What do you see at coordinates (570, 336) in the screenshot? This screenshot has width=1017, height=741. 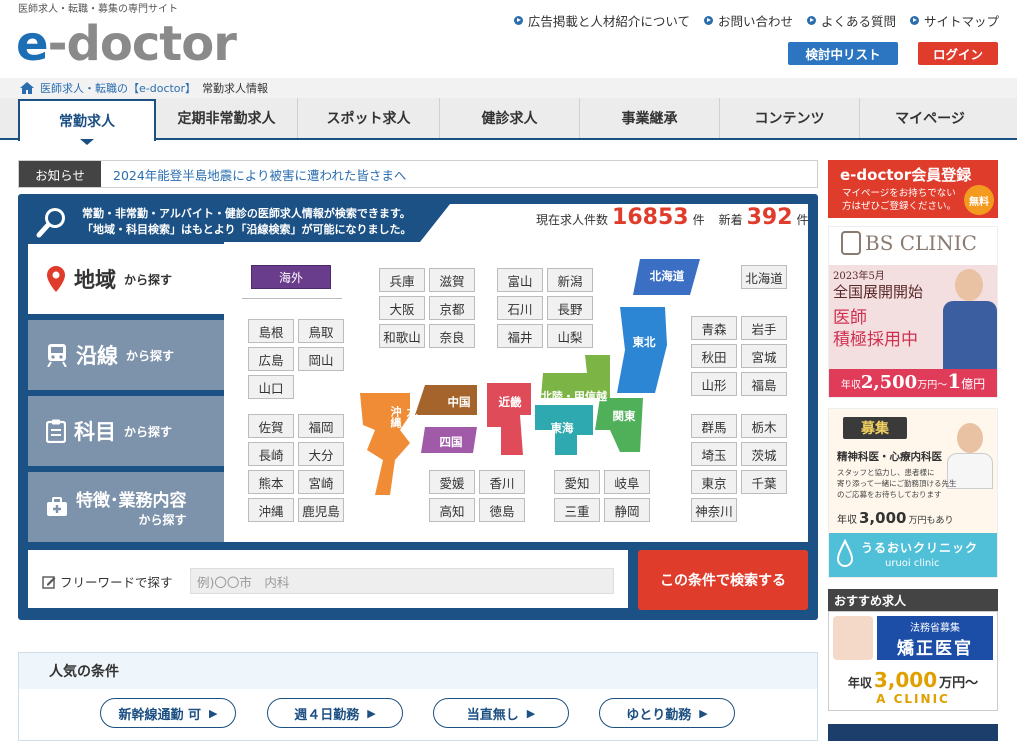 I see `pref-button: 山梨` at bounding box center [570, 336].